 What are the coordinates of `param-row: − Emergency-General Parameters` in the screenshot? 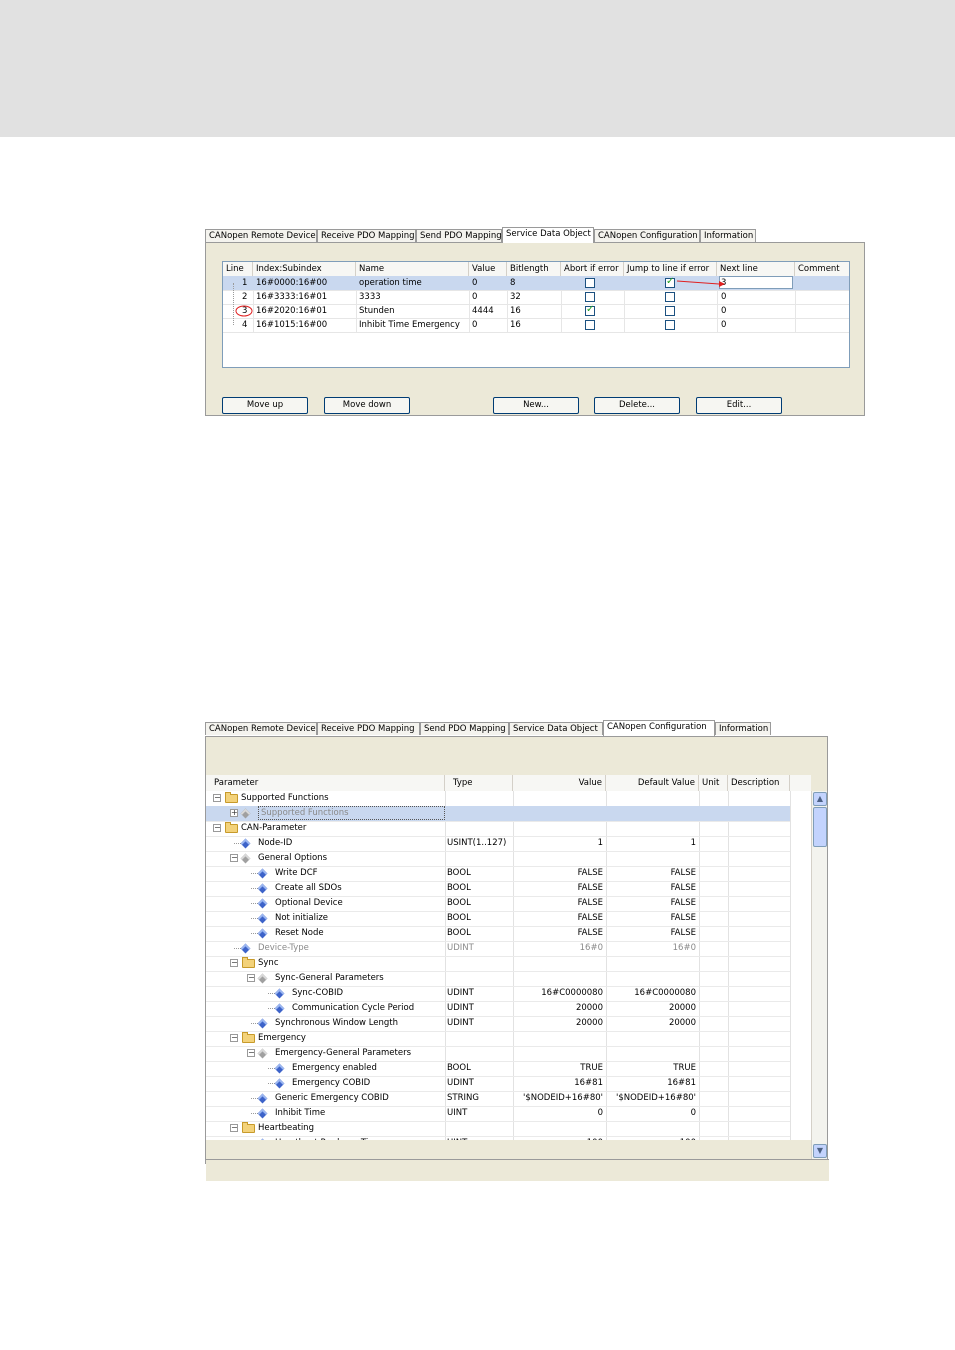 It's located at (498, 1054).